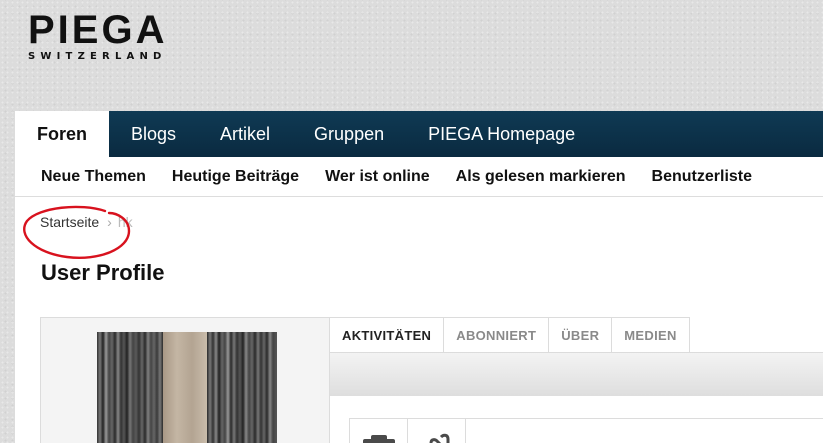 The height and width of the screenshot is (443, 823). What do you see at coordinates (125, 222) in the screenshot?
I see `breadcrumb-current: hk` at bounding box center [125, 222].